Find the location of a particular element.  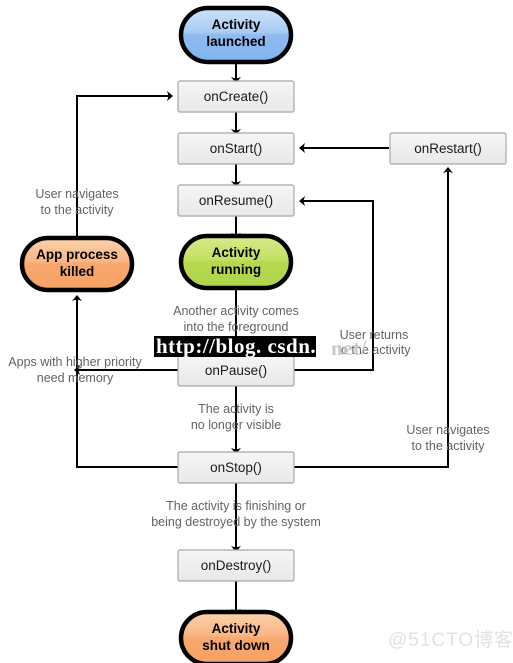

edge-label-user-navigates-left-line1: User navigates is located at coordinates (76, 194).